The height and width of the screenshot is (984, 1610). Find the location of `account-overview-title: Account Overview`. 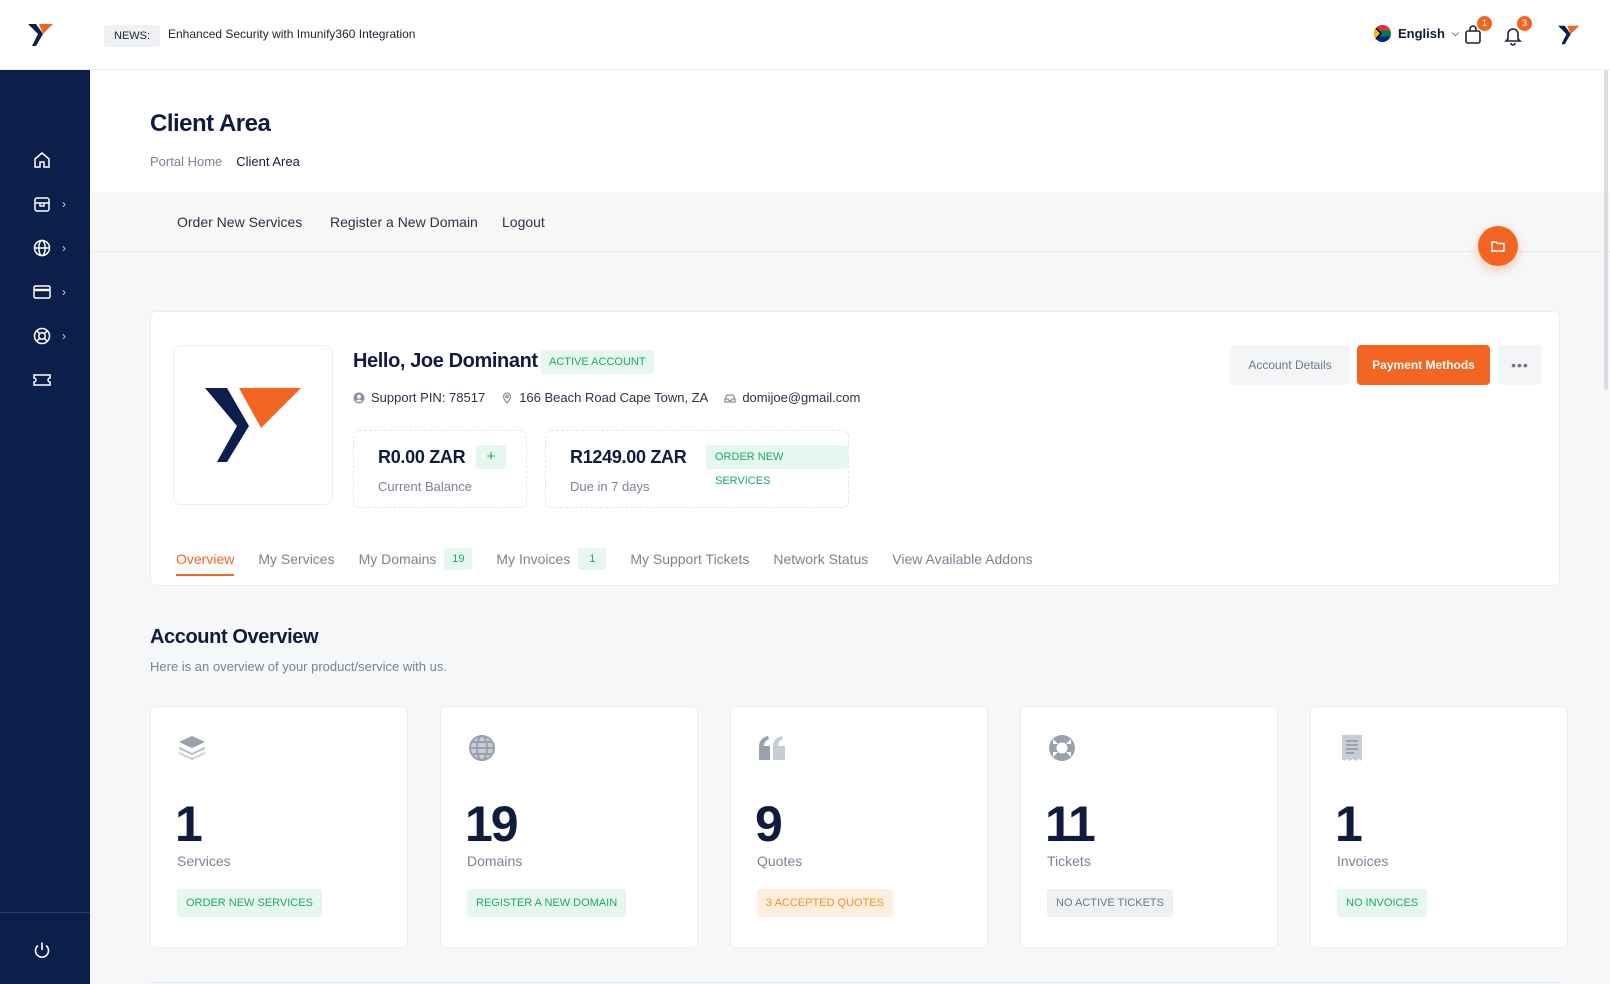

account-overview-title: Account Overview is located at coordinates (234, 637).